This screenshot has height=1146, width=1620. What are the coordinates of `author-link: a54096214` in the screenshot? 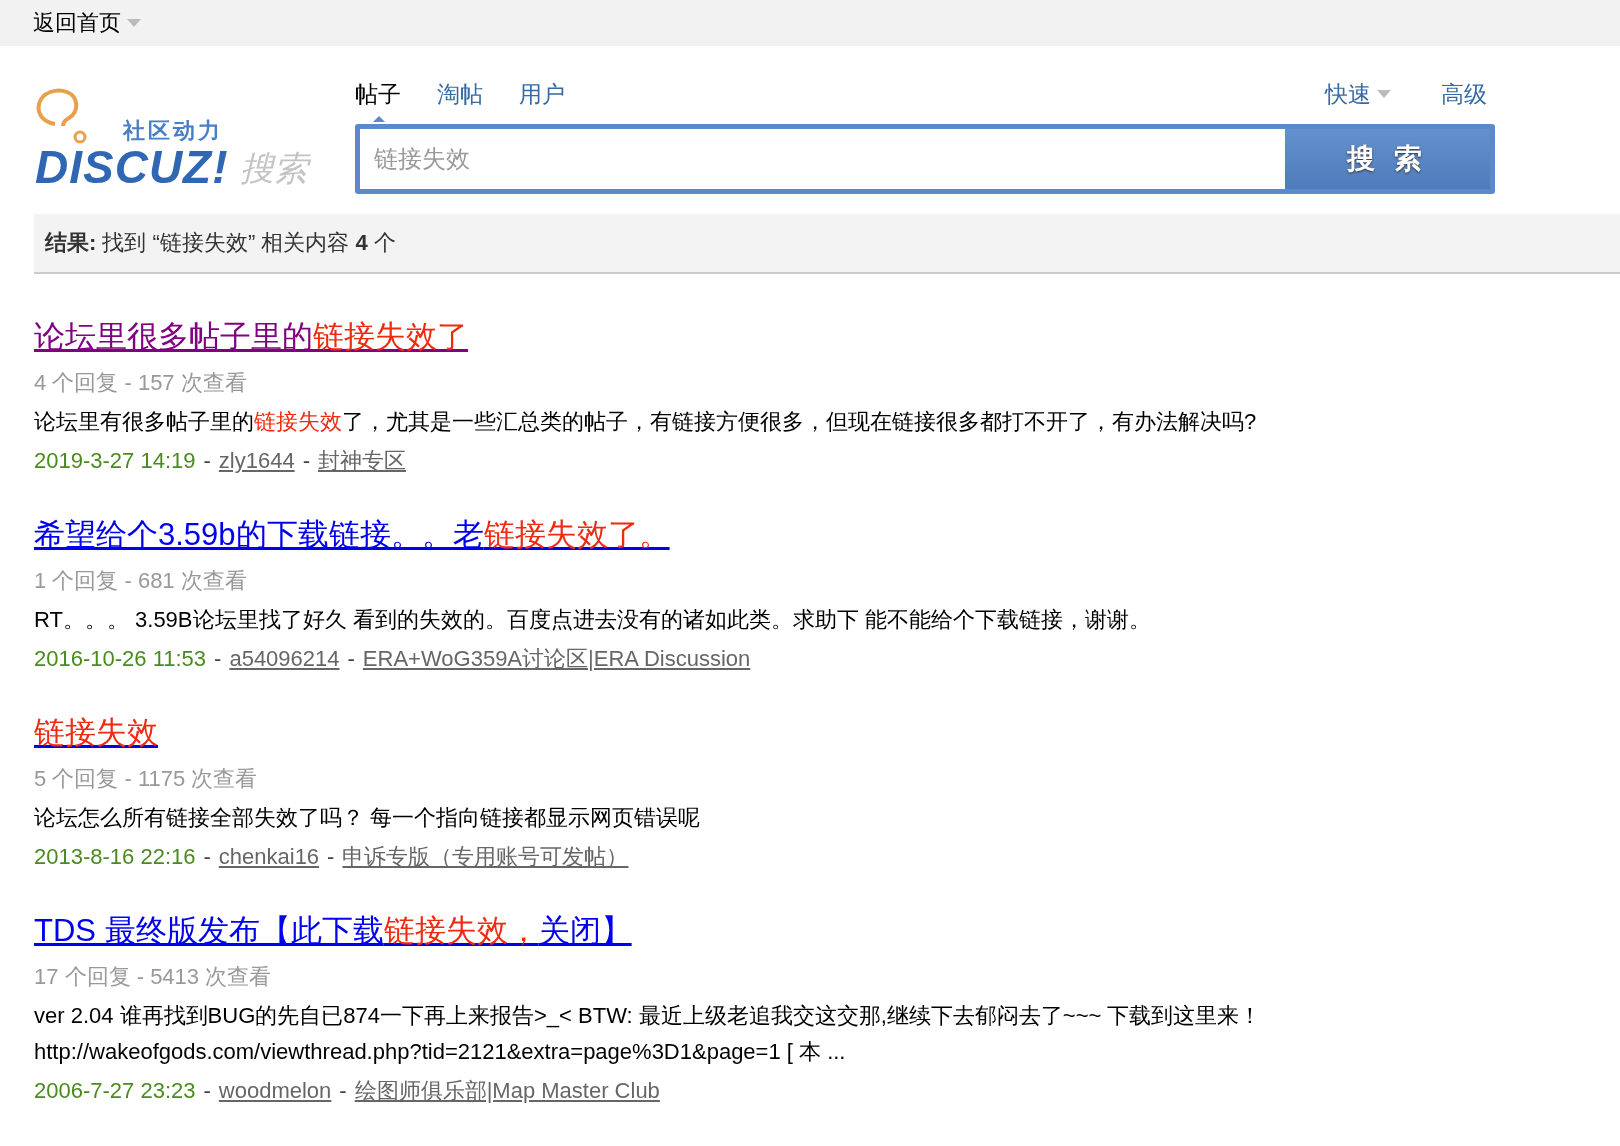 It's located at (284, 659).